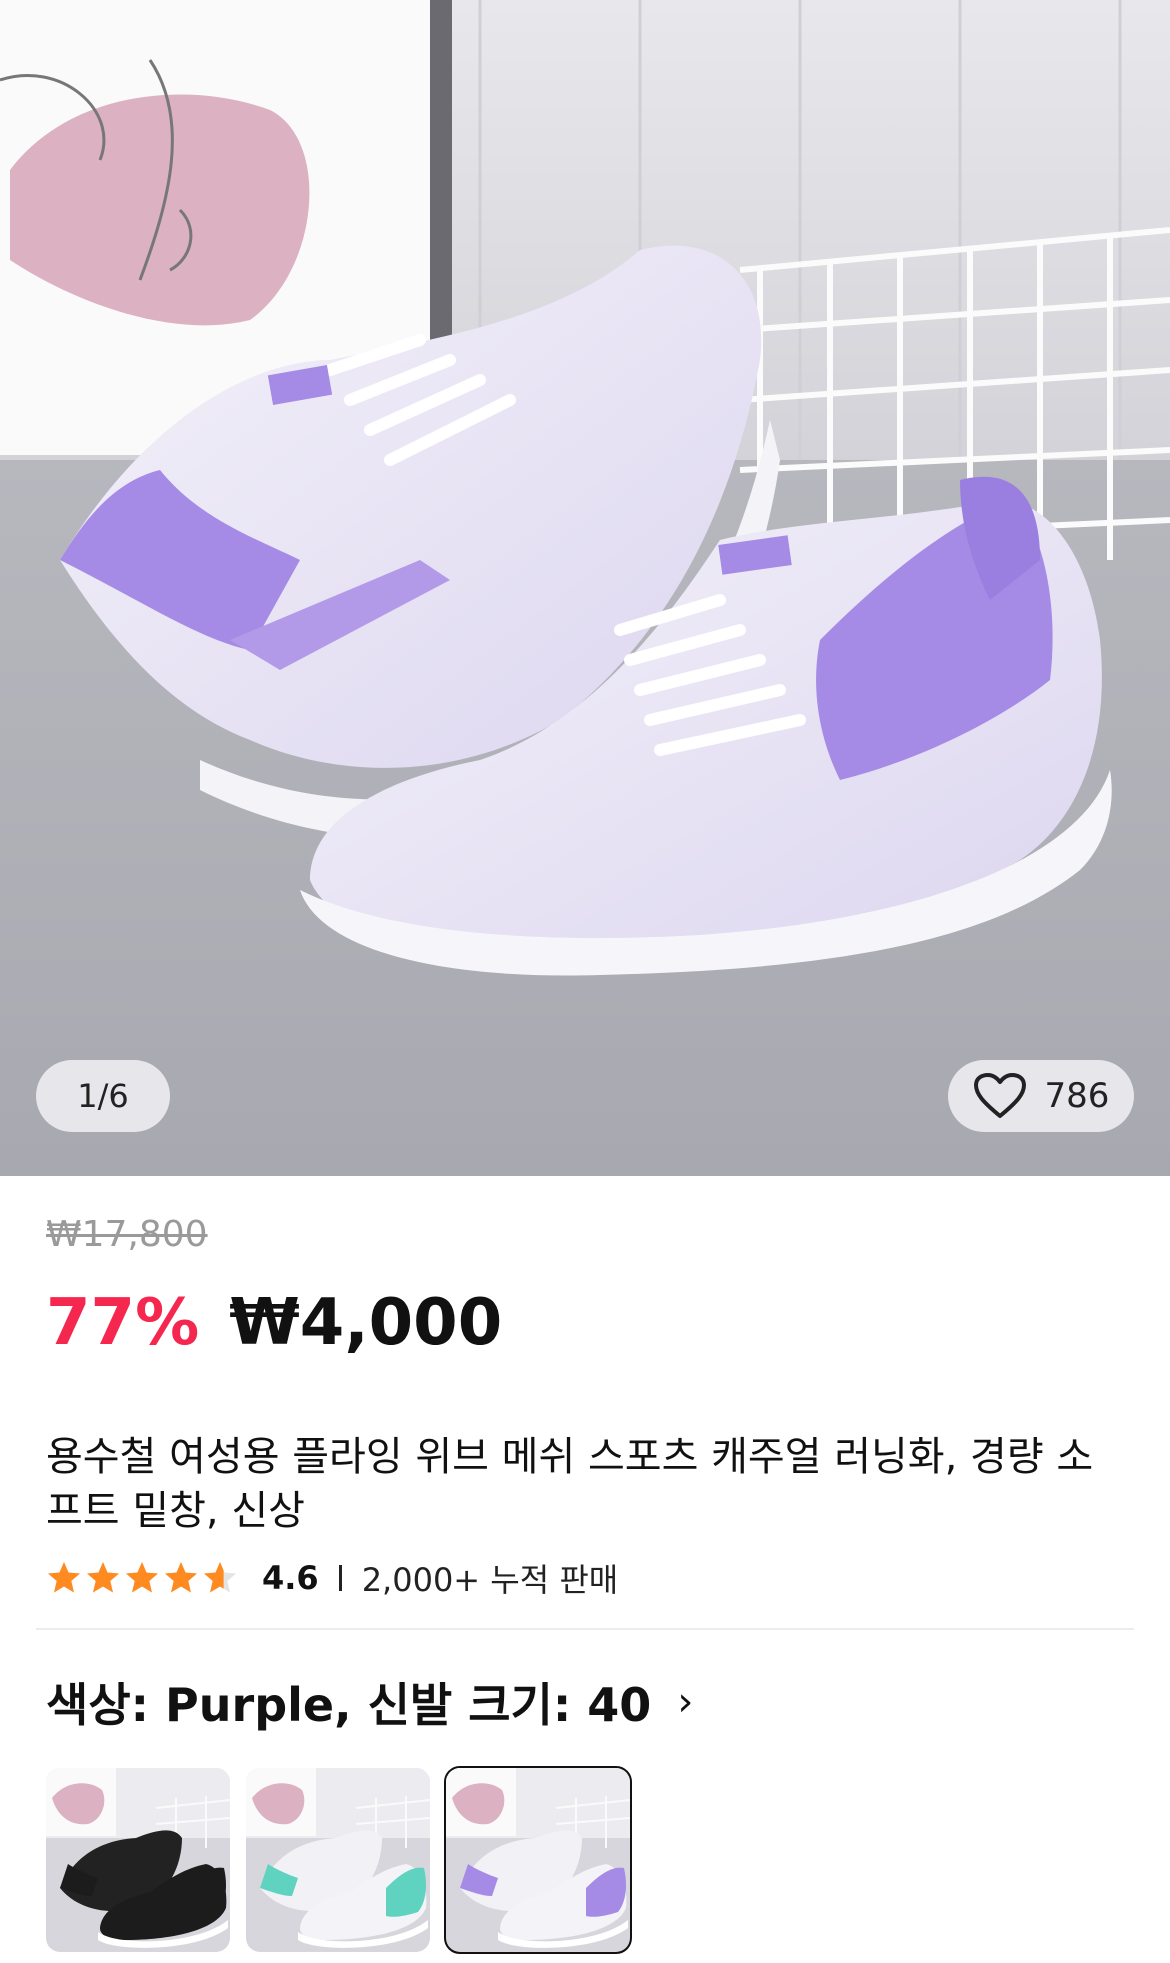 This screenshot has width=1170, height=1963. I want to click on color-option-mint, so click(338, 1860).